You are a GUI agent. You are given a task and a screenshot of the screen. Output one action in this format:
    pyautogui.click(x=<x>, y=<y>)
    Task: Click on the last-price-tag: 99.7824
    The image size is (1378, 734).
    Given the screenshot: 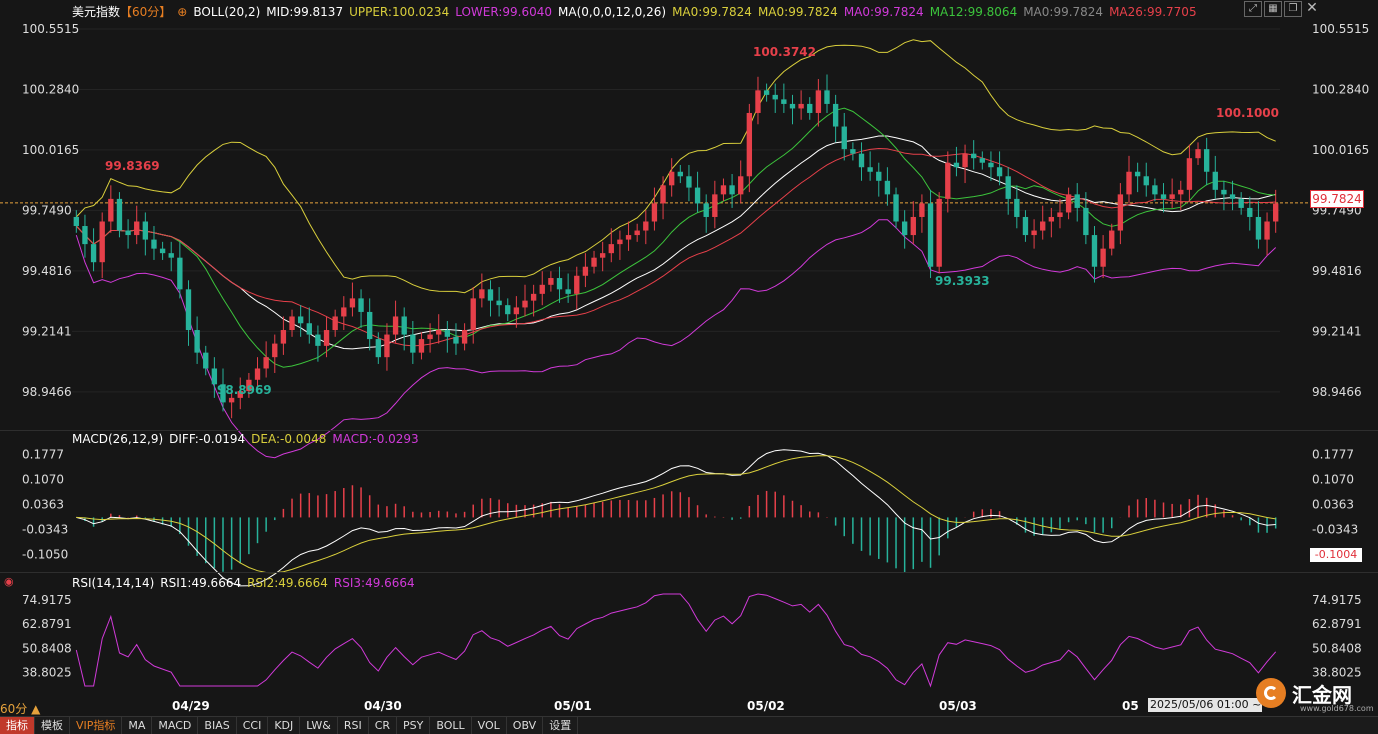 What is the action you would take?
    pyautogui.click(x=1337, y=199)
    